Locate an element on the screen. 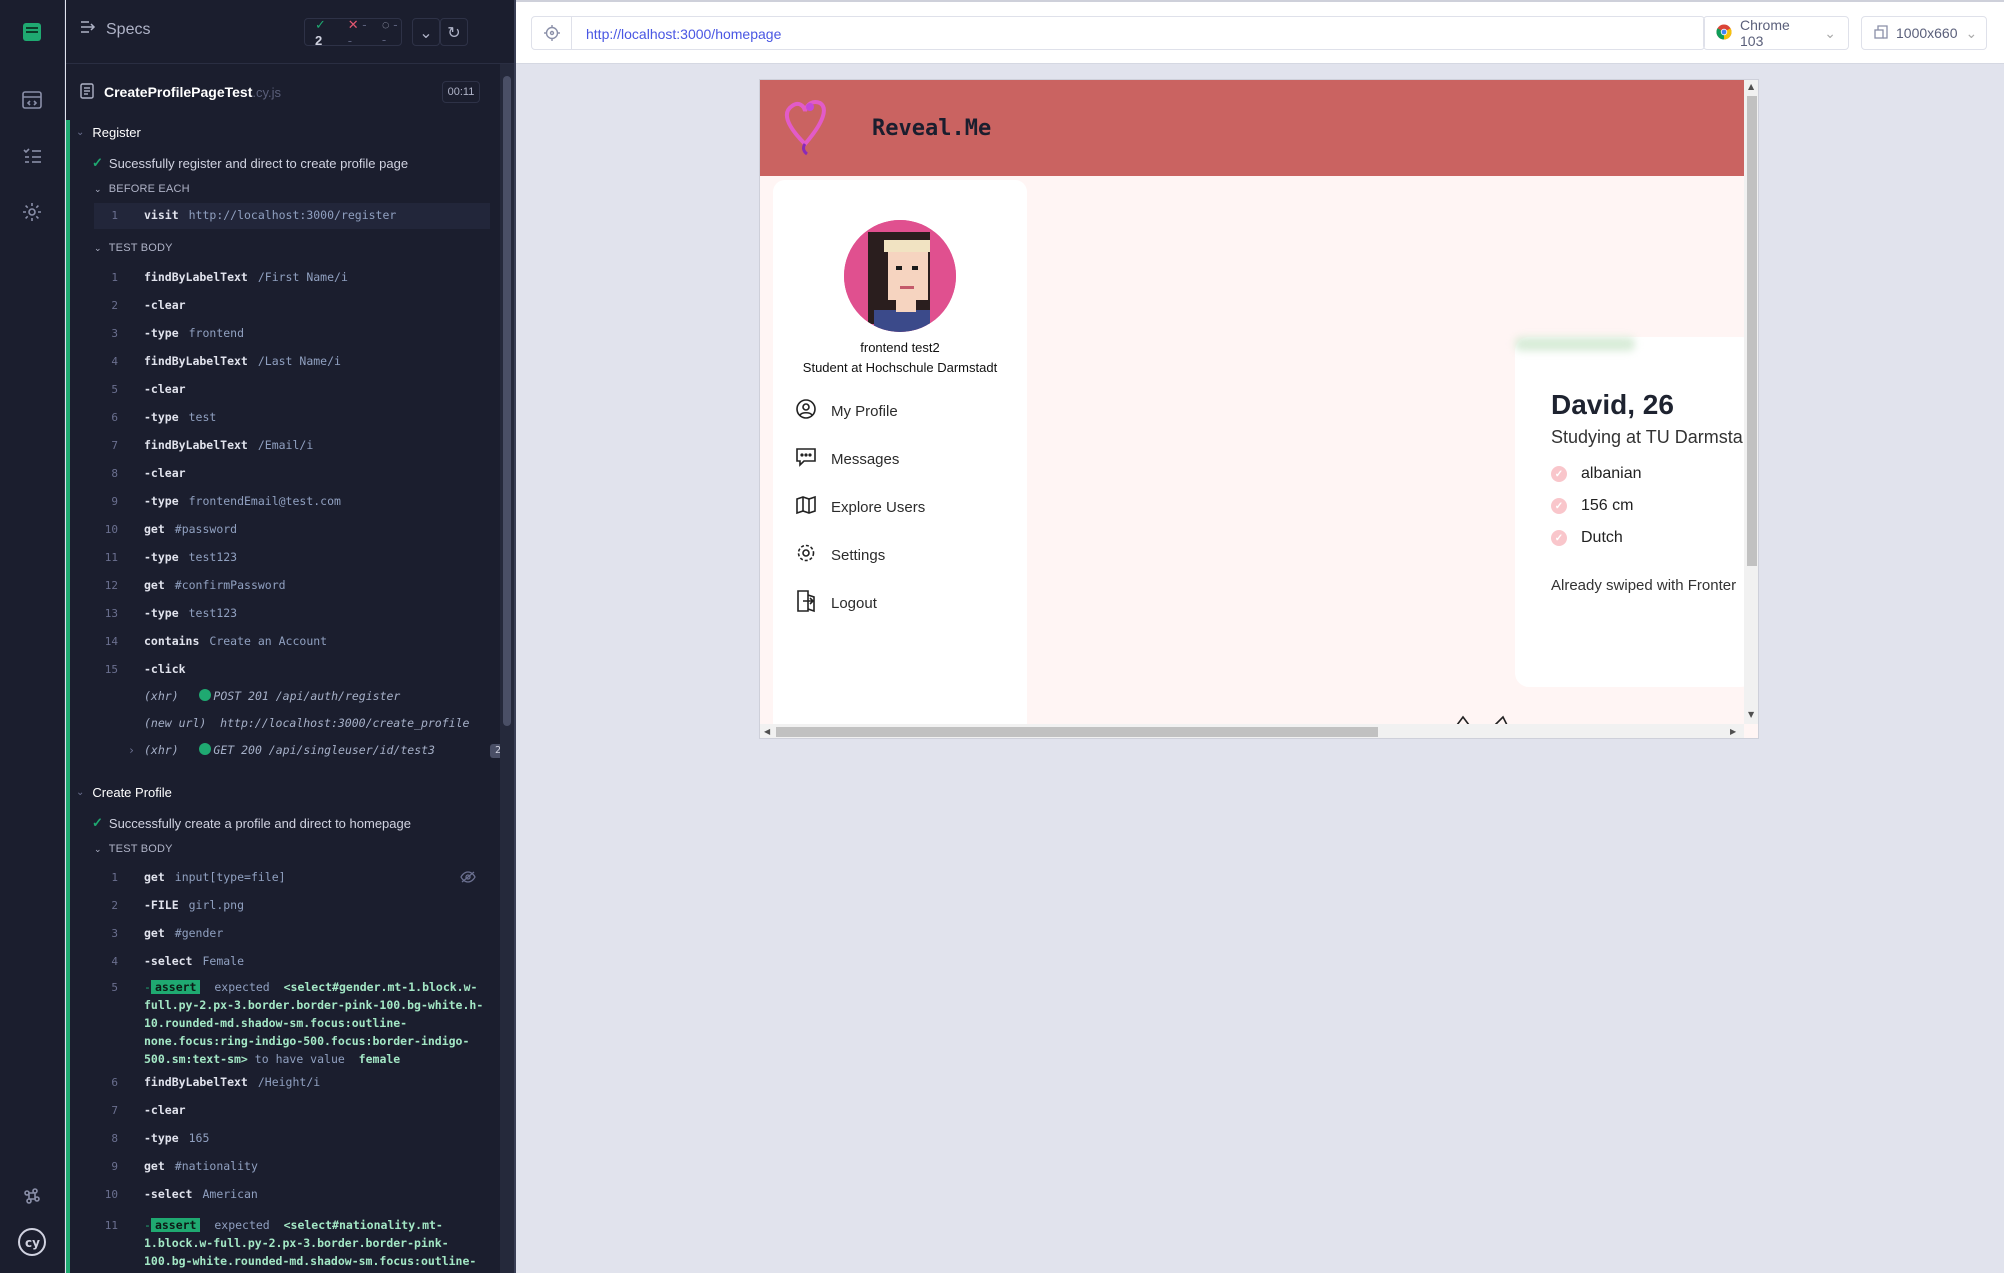  check-circle-icon: ✓ is located at coordinates (1559, 506).